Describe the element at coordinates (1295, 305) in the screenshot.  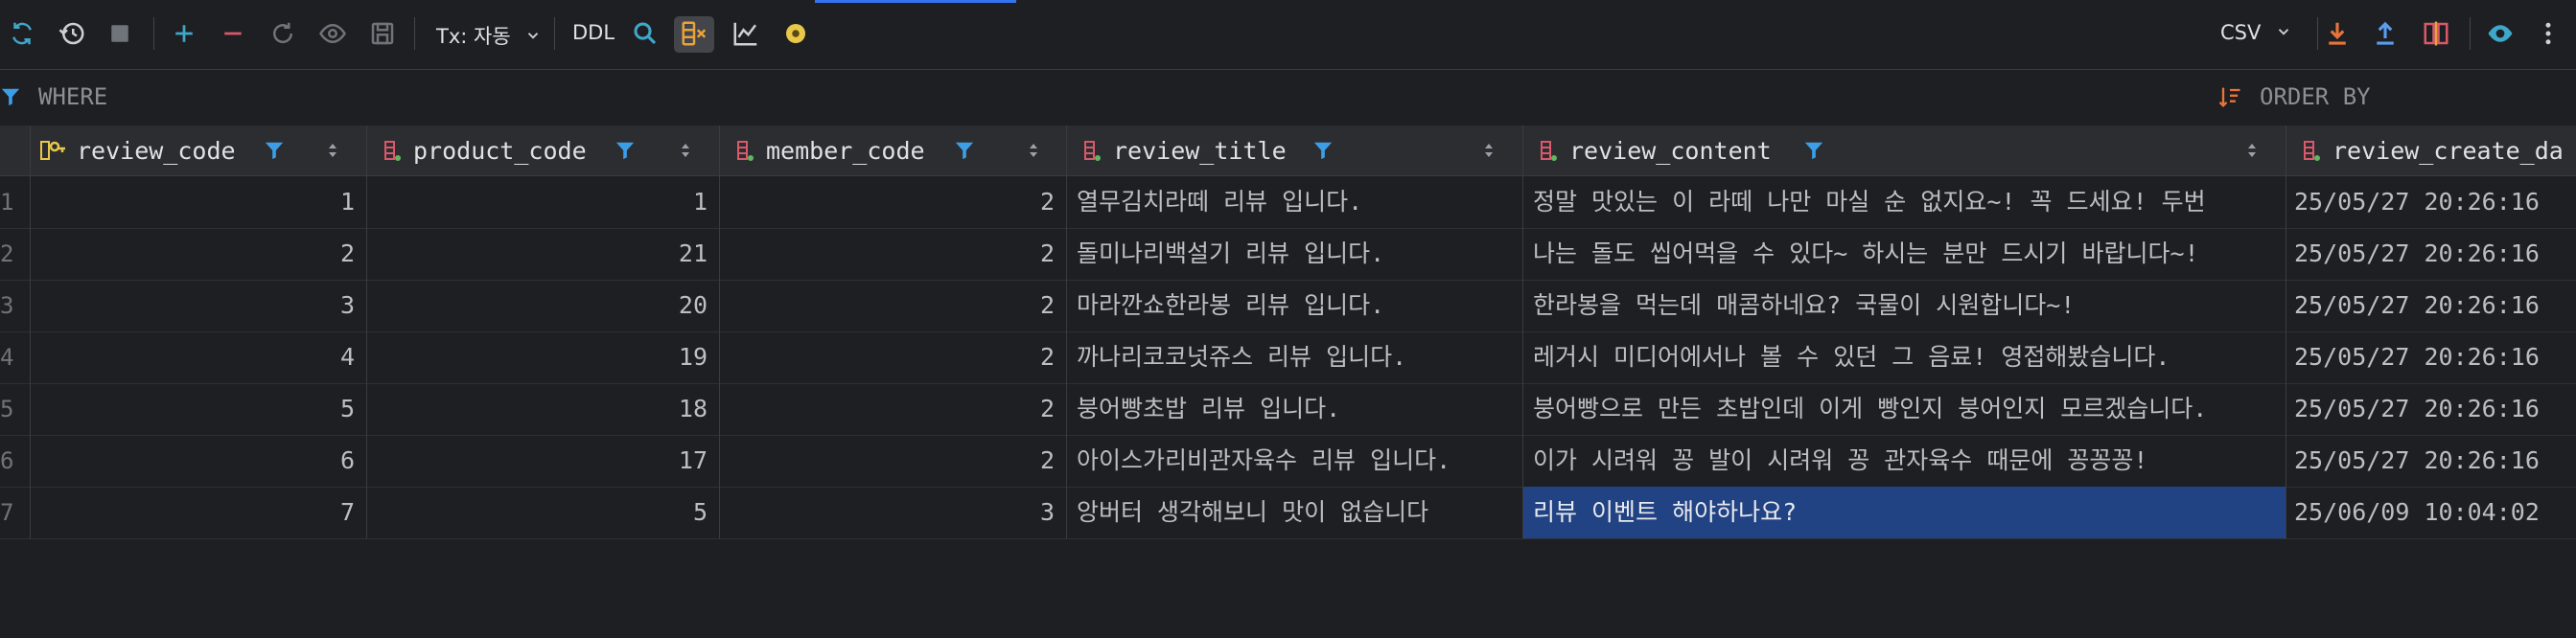
I see `cell-review-title: 마라깐쇼한라봉 리뷰 입니다.` at that location.